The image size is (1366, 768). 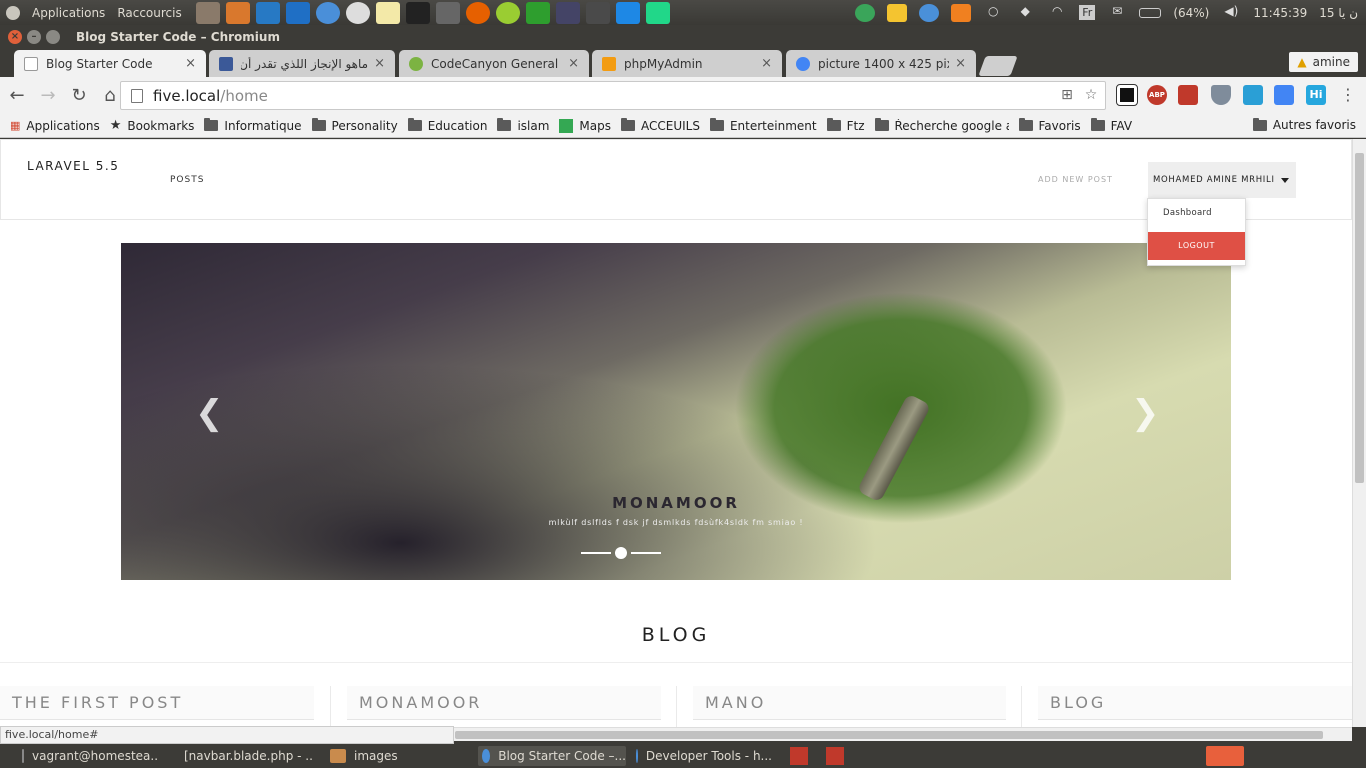 I want to click on new-tab-button, so click(x=998, y=66).